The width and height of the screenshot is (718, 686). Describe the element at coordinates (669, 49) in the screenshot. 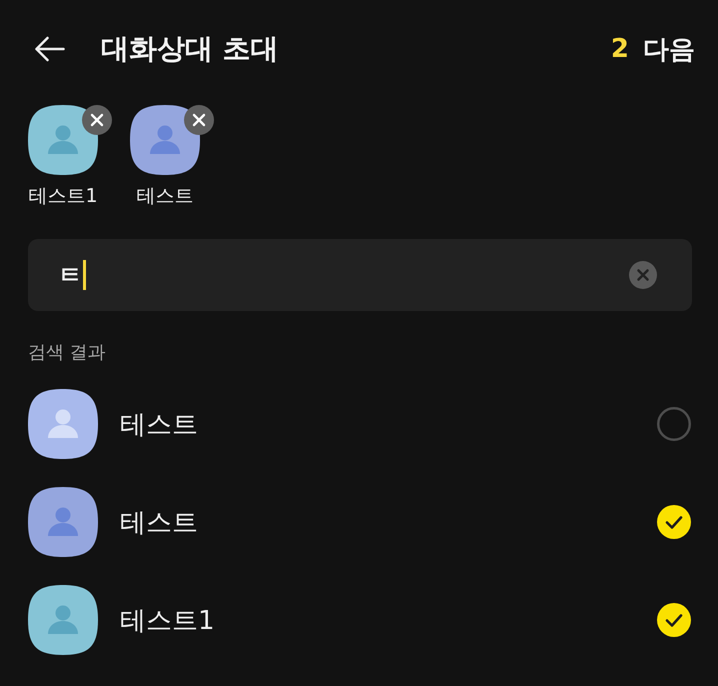

I see `next-button: 다음` at that location.